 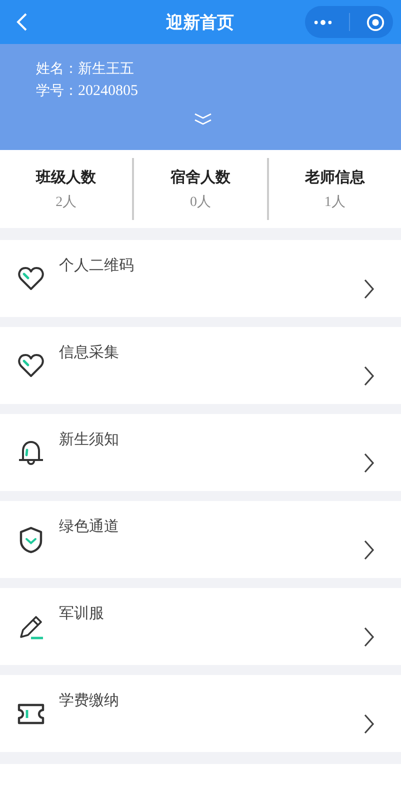 I want to click on back-icon, so click(x=22, y=22).